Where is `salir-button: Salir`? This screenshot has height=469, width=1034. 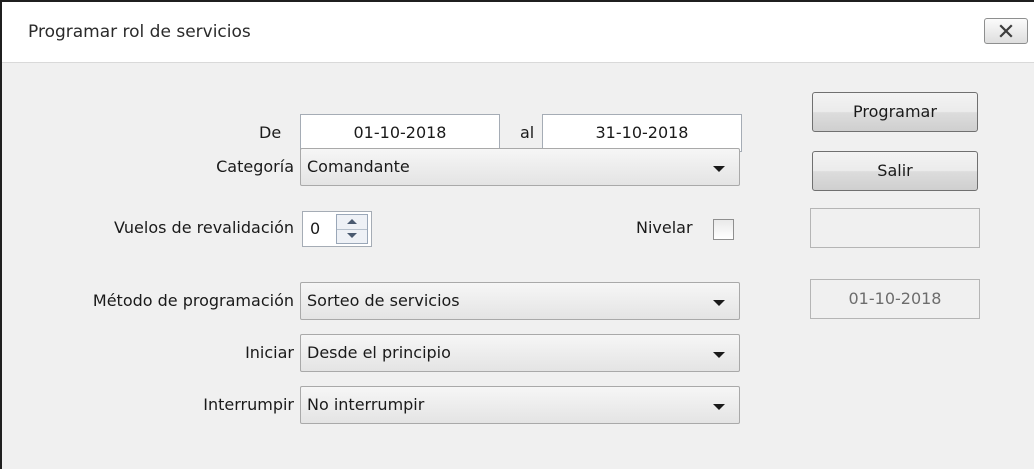
salir-button: Salir is located at coordinates (895, 171).